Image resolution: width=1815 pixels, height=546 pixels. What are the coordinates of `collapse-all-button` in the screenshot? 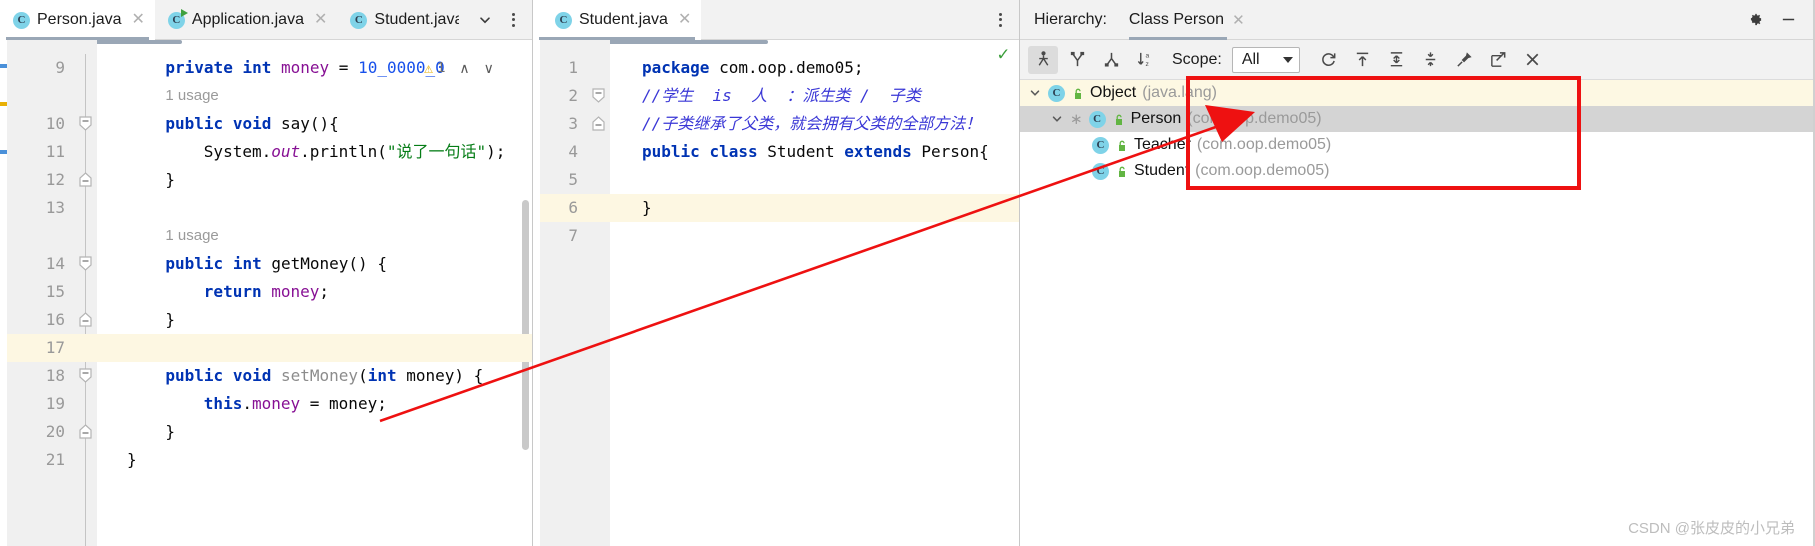 It's located at (1431, 60).